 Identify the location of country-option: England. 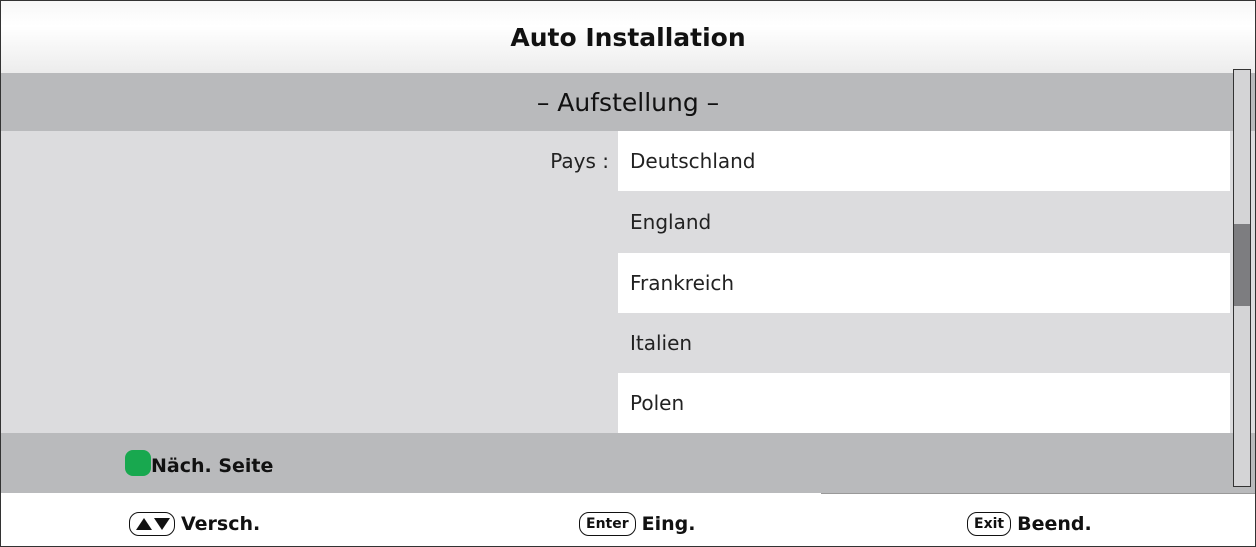
(924, 222).